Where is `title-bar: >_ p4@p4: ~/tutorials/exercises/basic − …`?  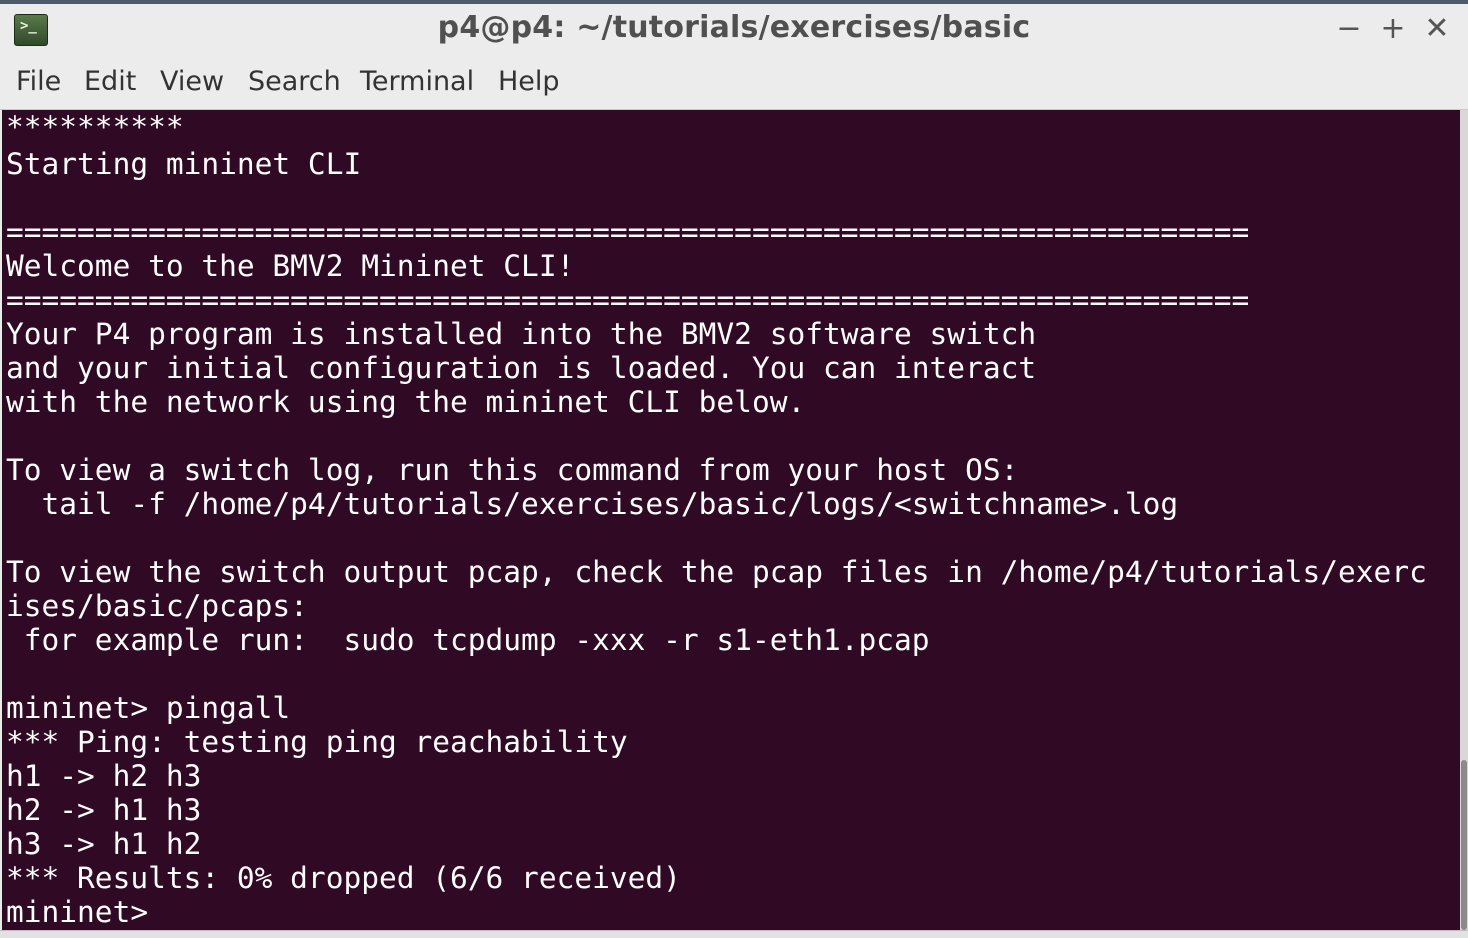
title-bar: >_ p4@p4: ~/tutorials/exercises/basic − … is located at coordinates (734, 30).